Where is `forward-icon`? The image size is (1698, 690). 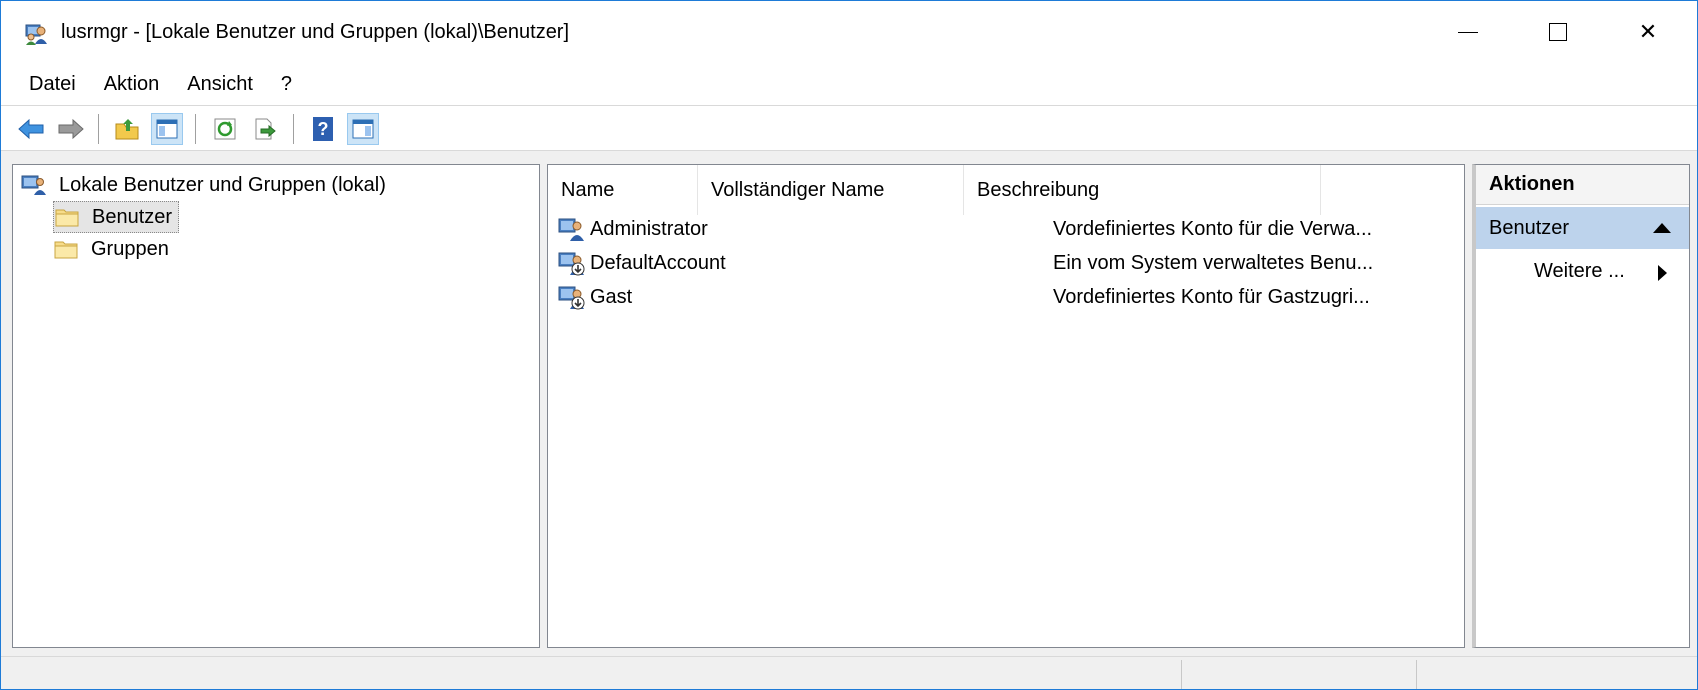
forward-icon is located at coordinates (71, 129).